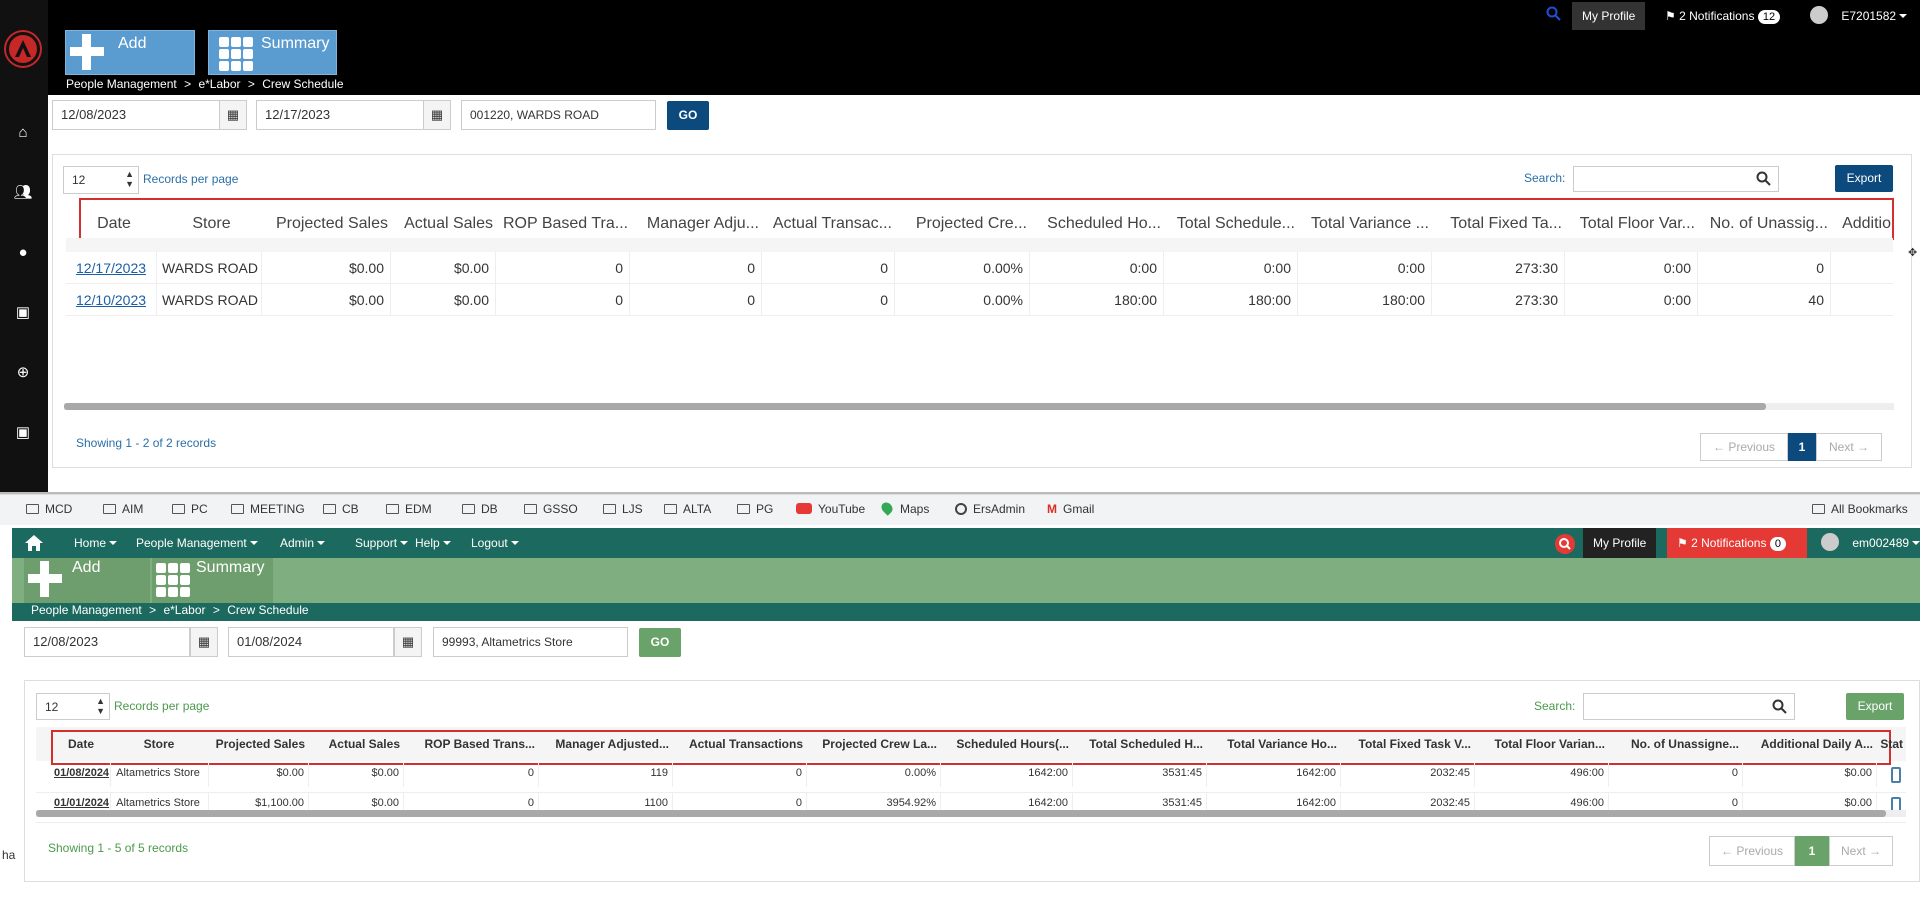 The image size is (1920, 919). Describe the element at coordinates (1722, 16) in the screenshot. I see `notifications-link: ⚑ 2 Notifications 12` at that location.